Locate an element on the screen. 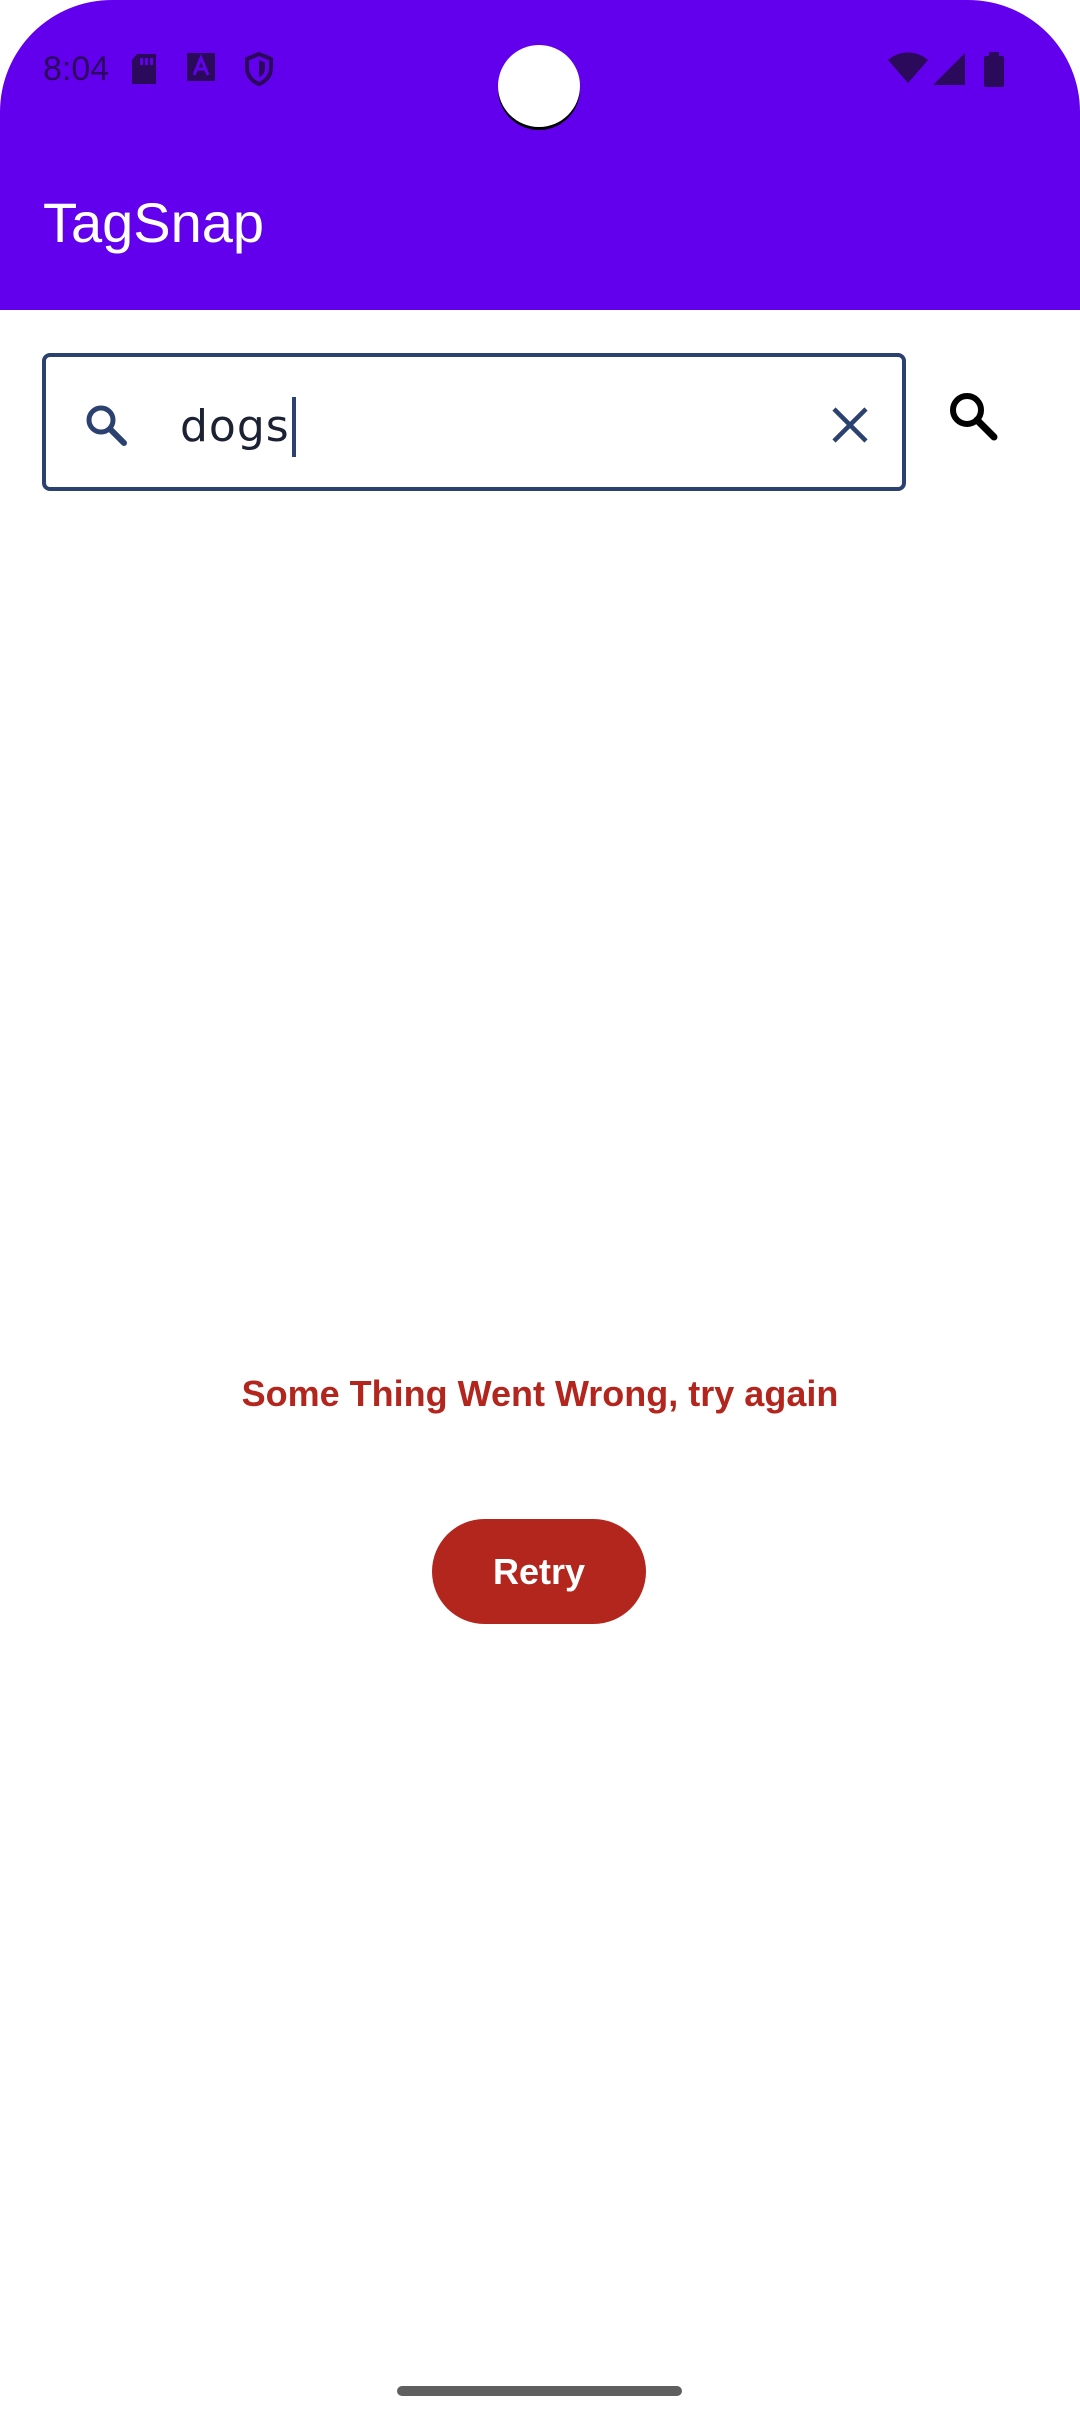 This screenshot has height=2424, width=1080. search-icon is located at coordinates (106, 425).